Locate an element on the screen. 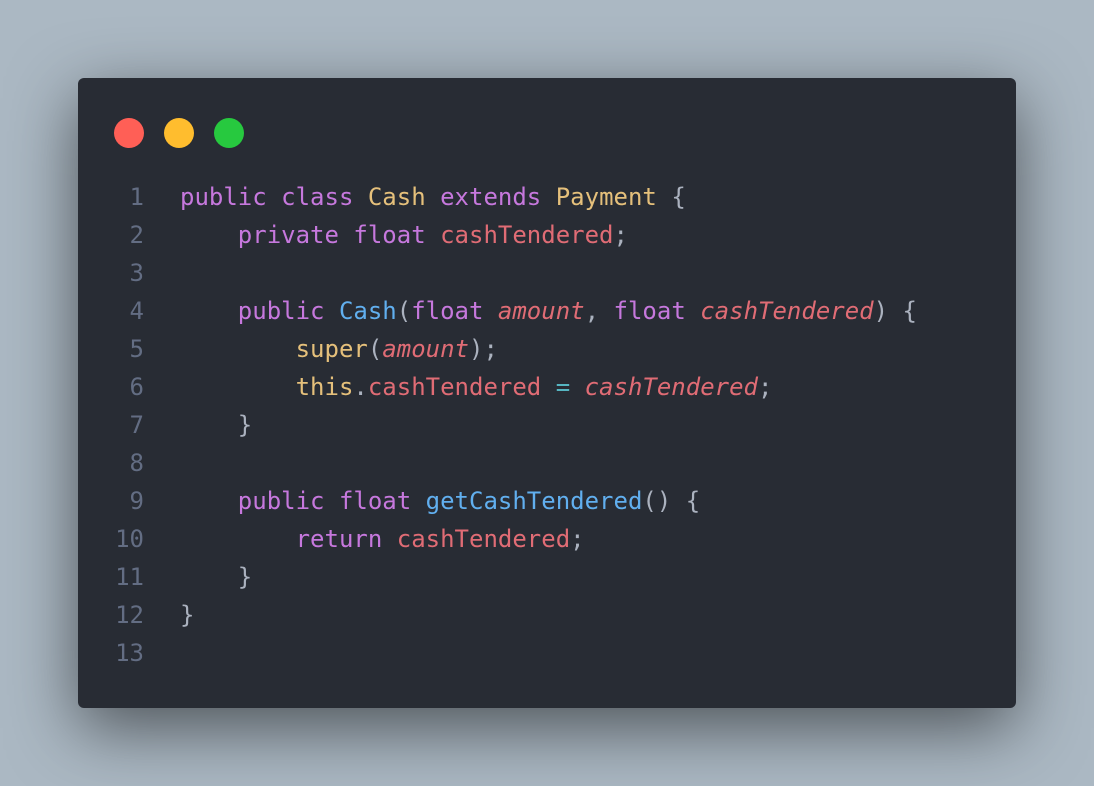 This screenshot has height=786, width=1094. window-controls is located at coordinates (189, 133).